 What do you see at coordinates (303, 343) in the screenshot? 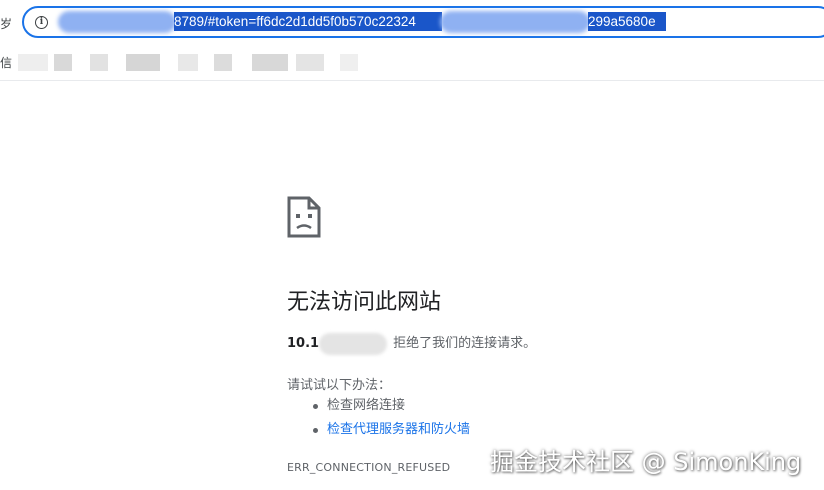
I see `host-name: 10.1` at bounding box center [303, 343].